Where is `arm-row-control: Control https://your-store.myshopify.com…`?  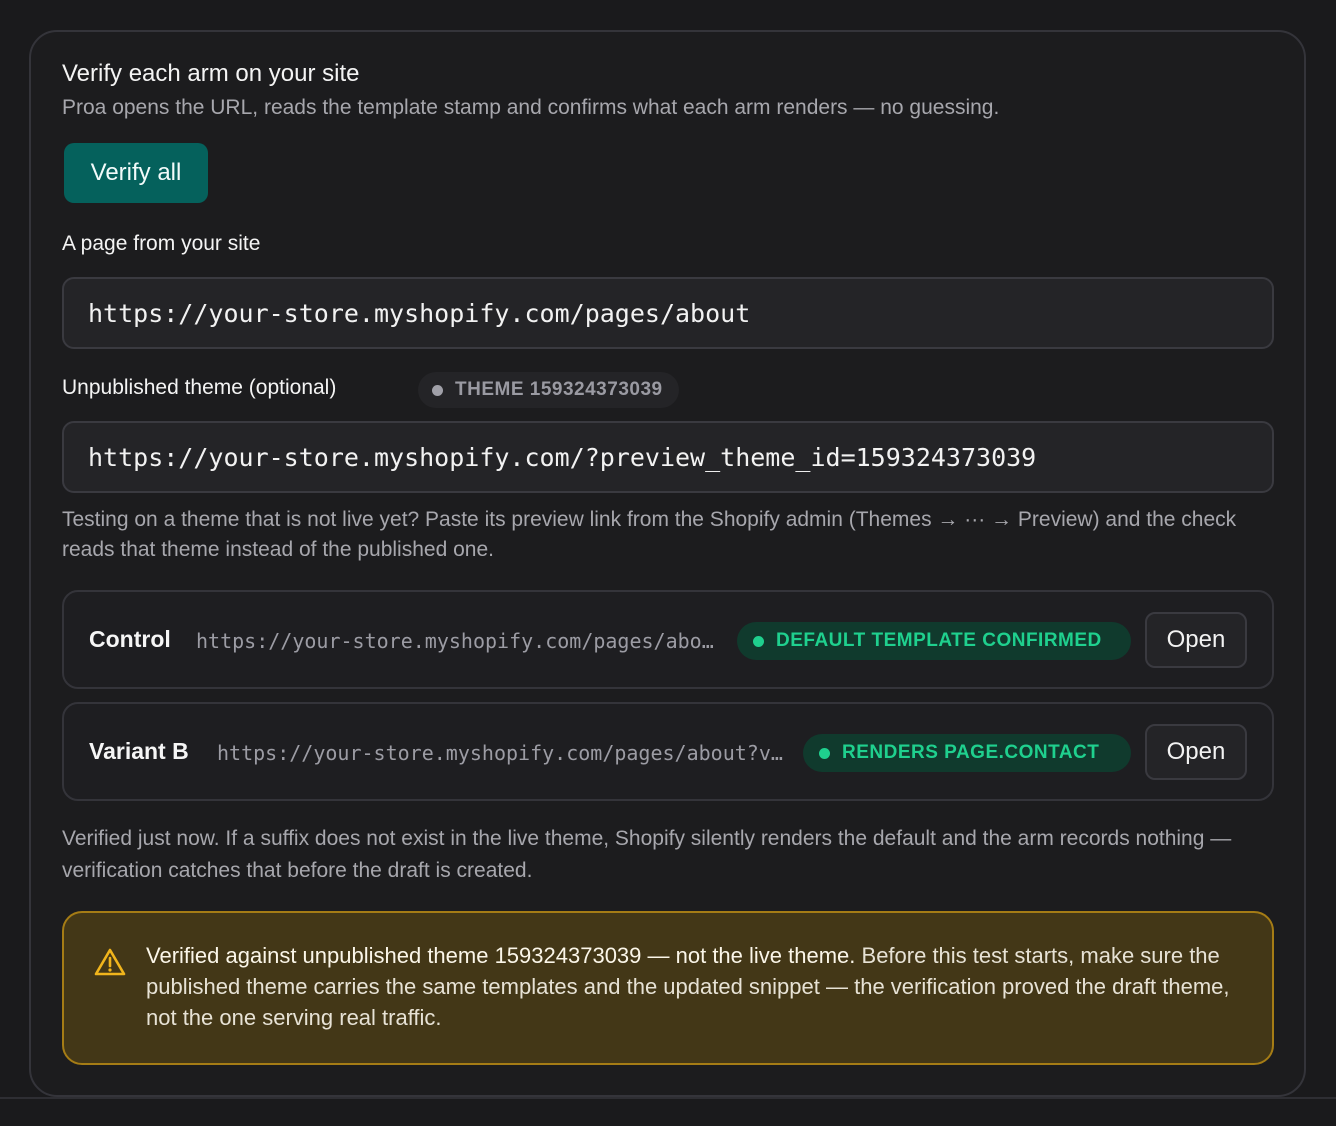
arm-row-control: Control https://your-store.myshopify.com… is located at coordinates (668, 639).